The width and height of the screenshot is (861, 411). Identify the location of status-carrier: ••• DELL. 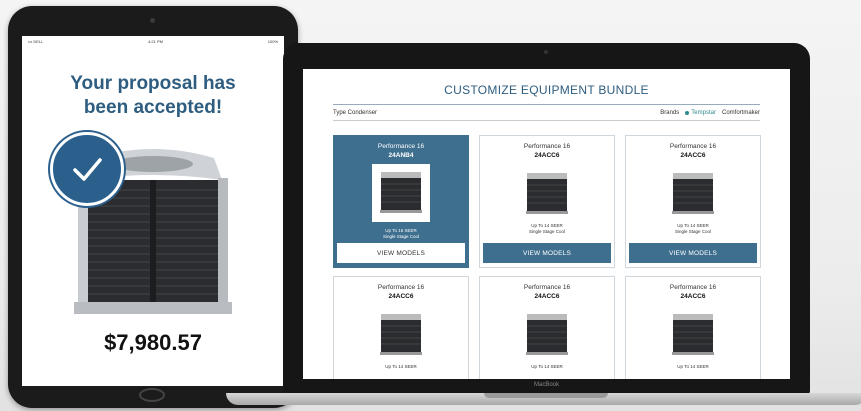
(36, 41).